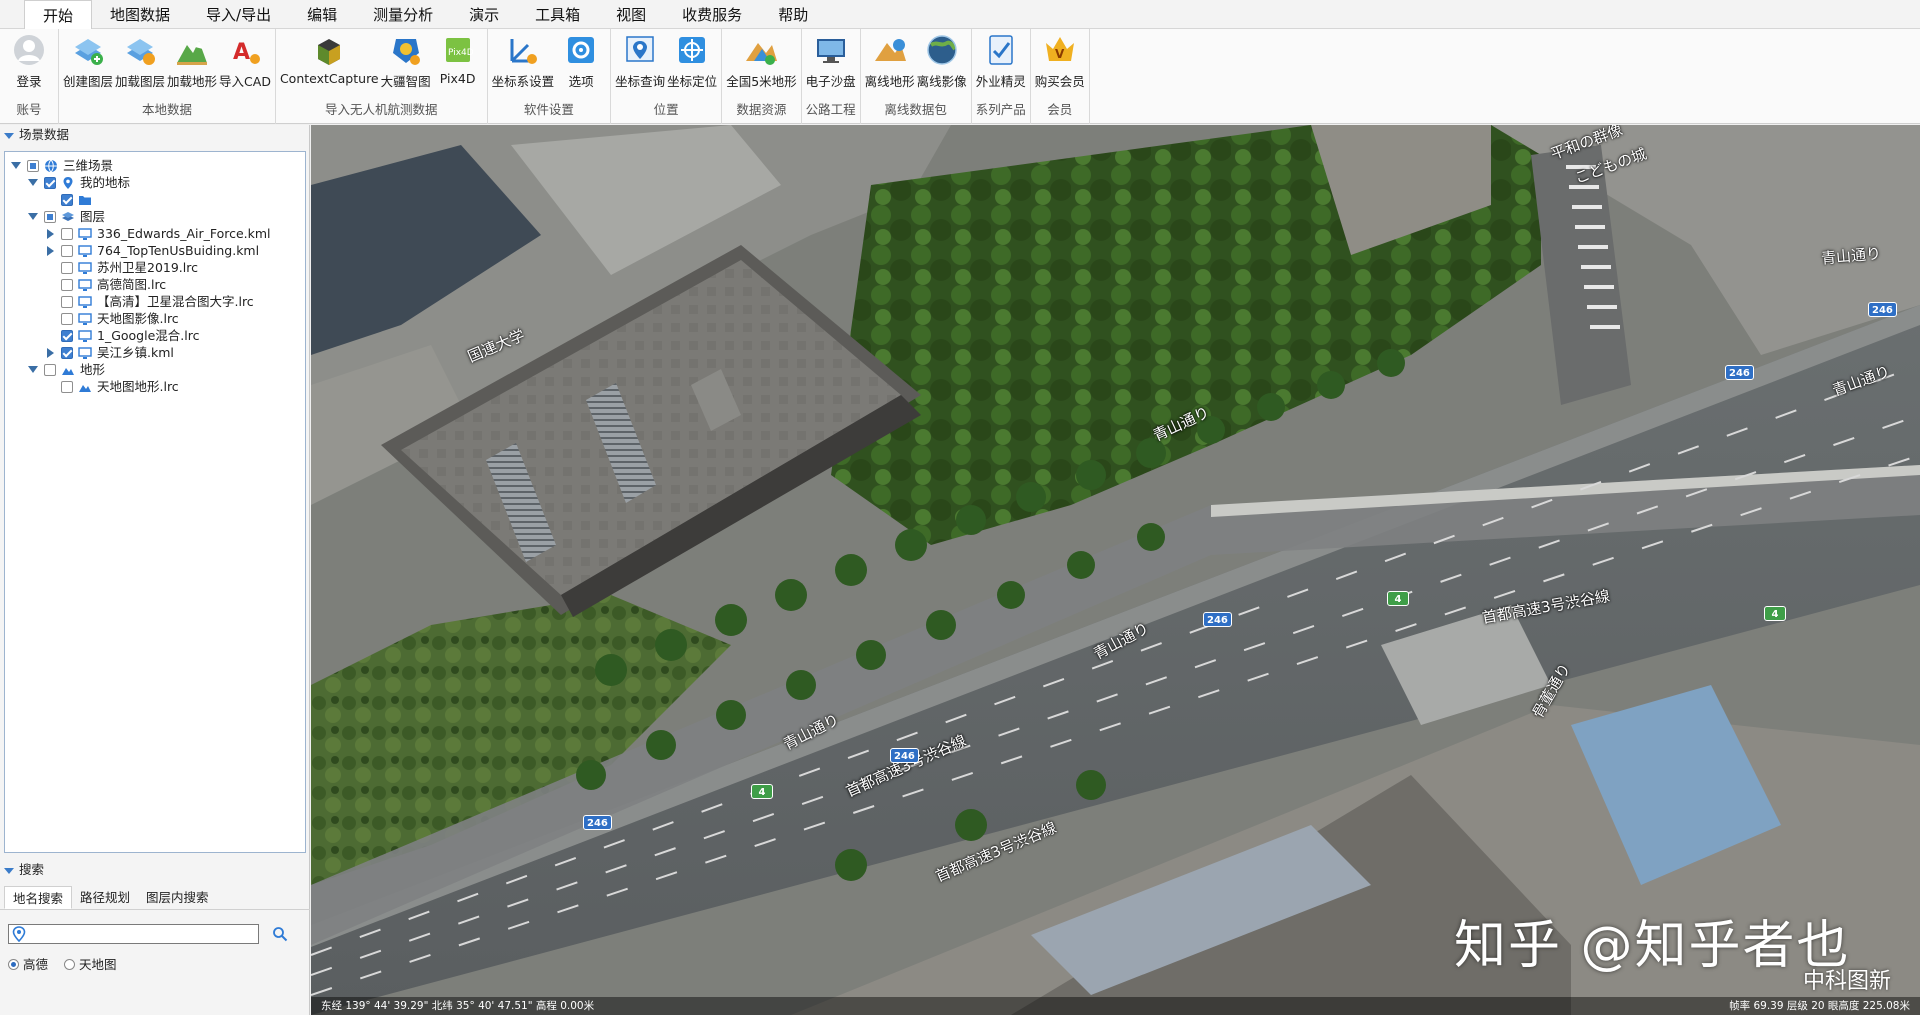 The image size is (1920, 1015). I want to click on ribbon-button-8-0: 外业精灵, so click(1001, 65).